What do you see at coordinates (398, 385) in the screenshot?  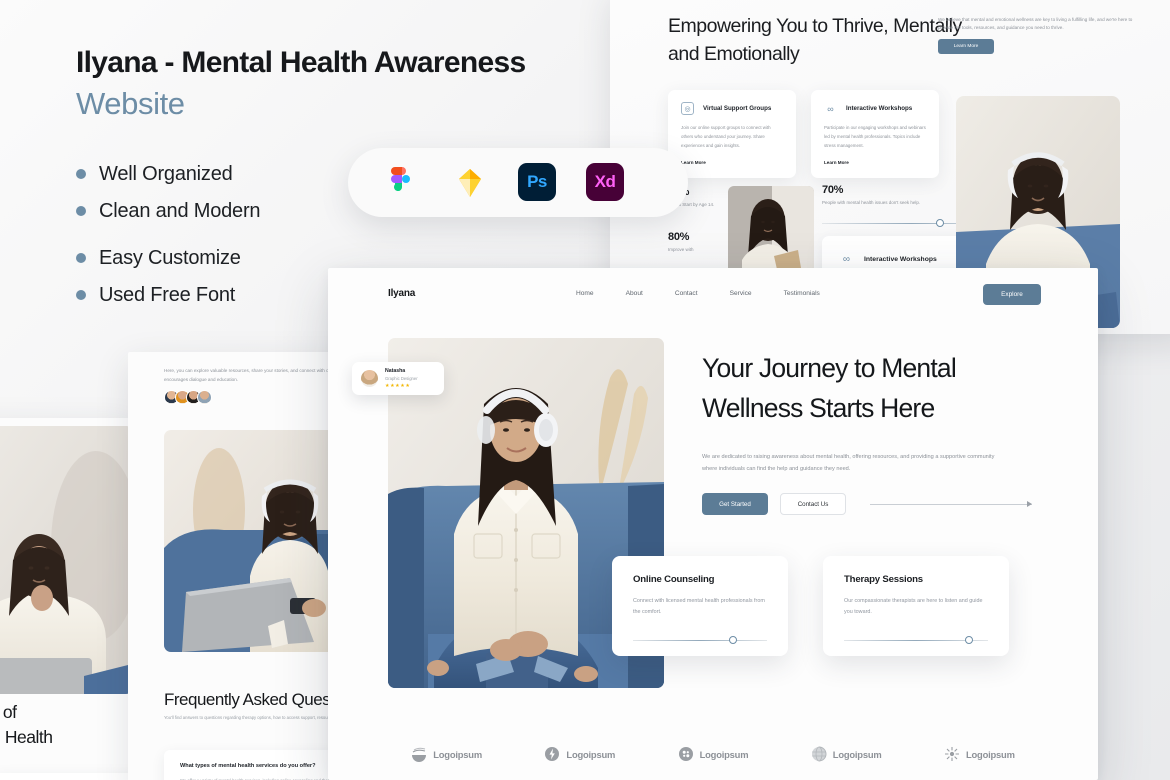 I see `rating-stars-icon: ★★★★★` at bounding box center [398, 385].